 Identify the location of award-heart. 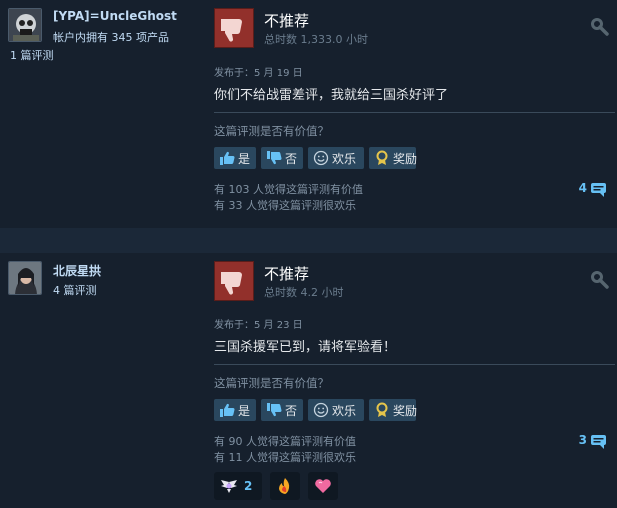
(323, 486).